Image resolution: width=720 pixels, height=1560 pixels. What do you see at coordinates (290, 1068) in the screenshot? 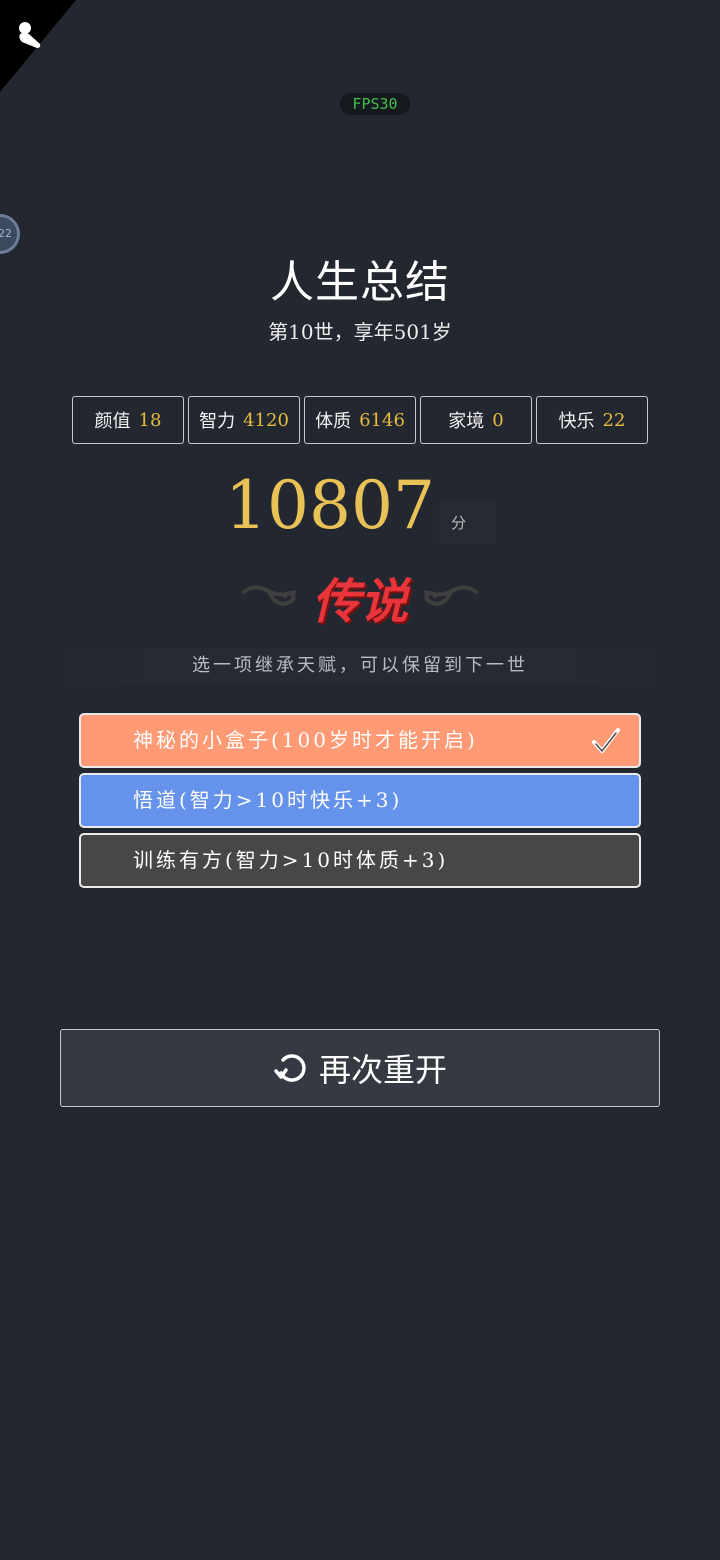
I see `refresh-icon` at bounding box center [290, 1068].